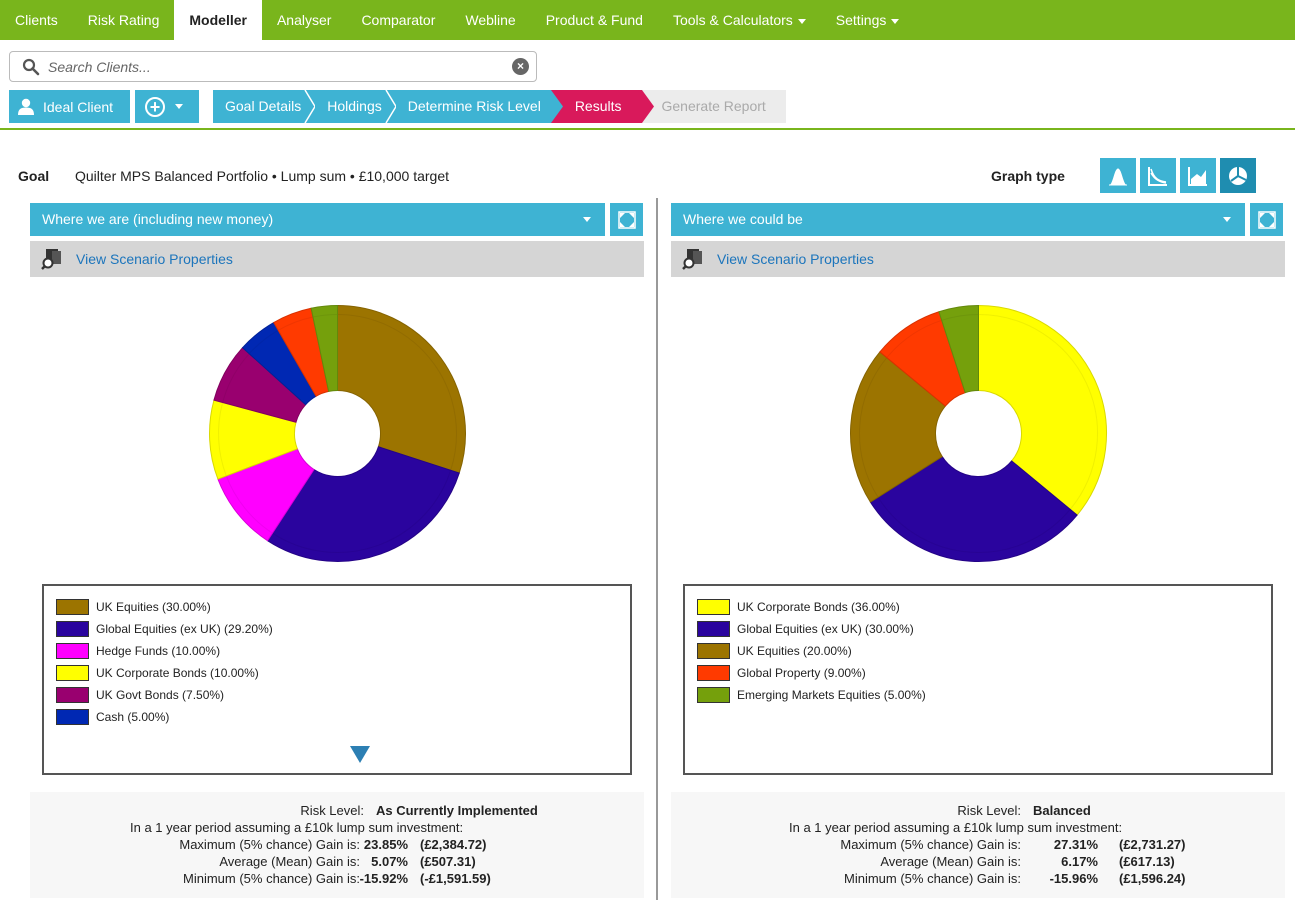  What do you see at coordinates (343, 673) in the screenshot?
I see `legend-item: UK Corporate Bonds (10.00%)` at bounding box center [343, 673].